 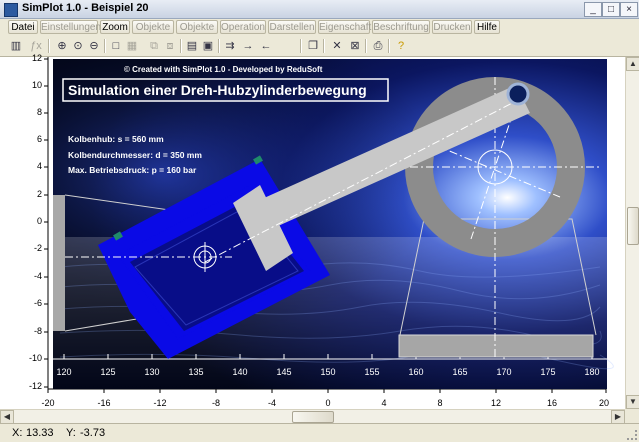 I want to click on calculator-icon: ▥, so click(x=16, y=46).